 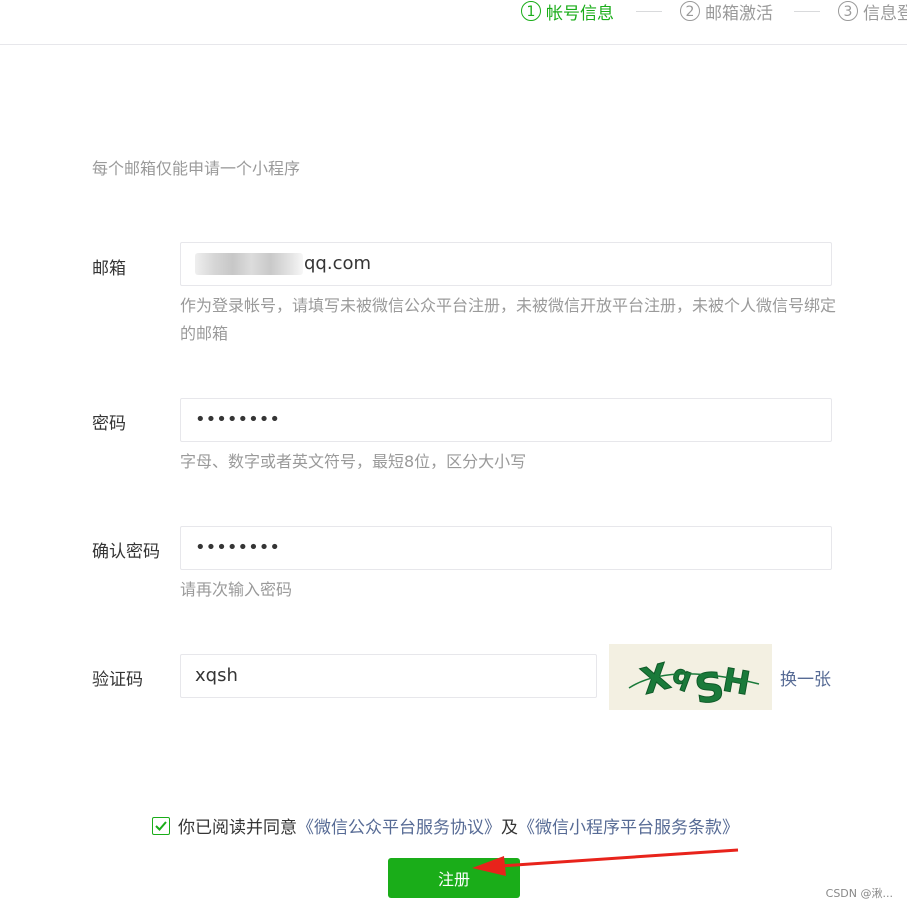 I want to click on captcha-char: q, so click(x=682, y=676).